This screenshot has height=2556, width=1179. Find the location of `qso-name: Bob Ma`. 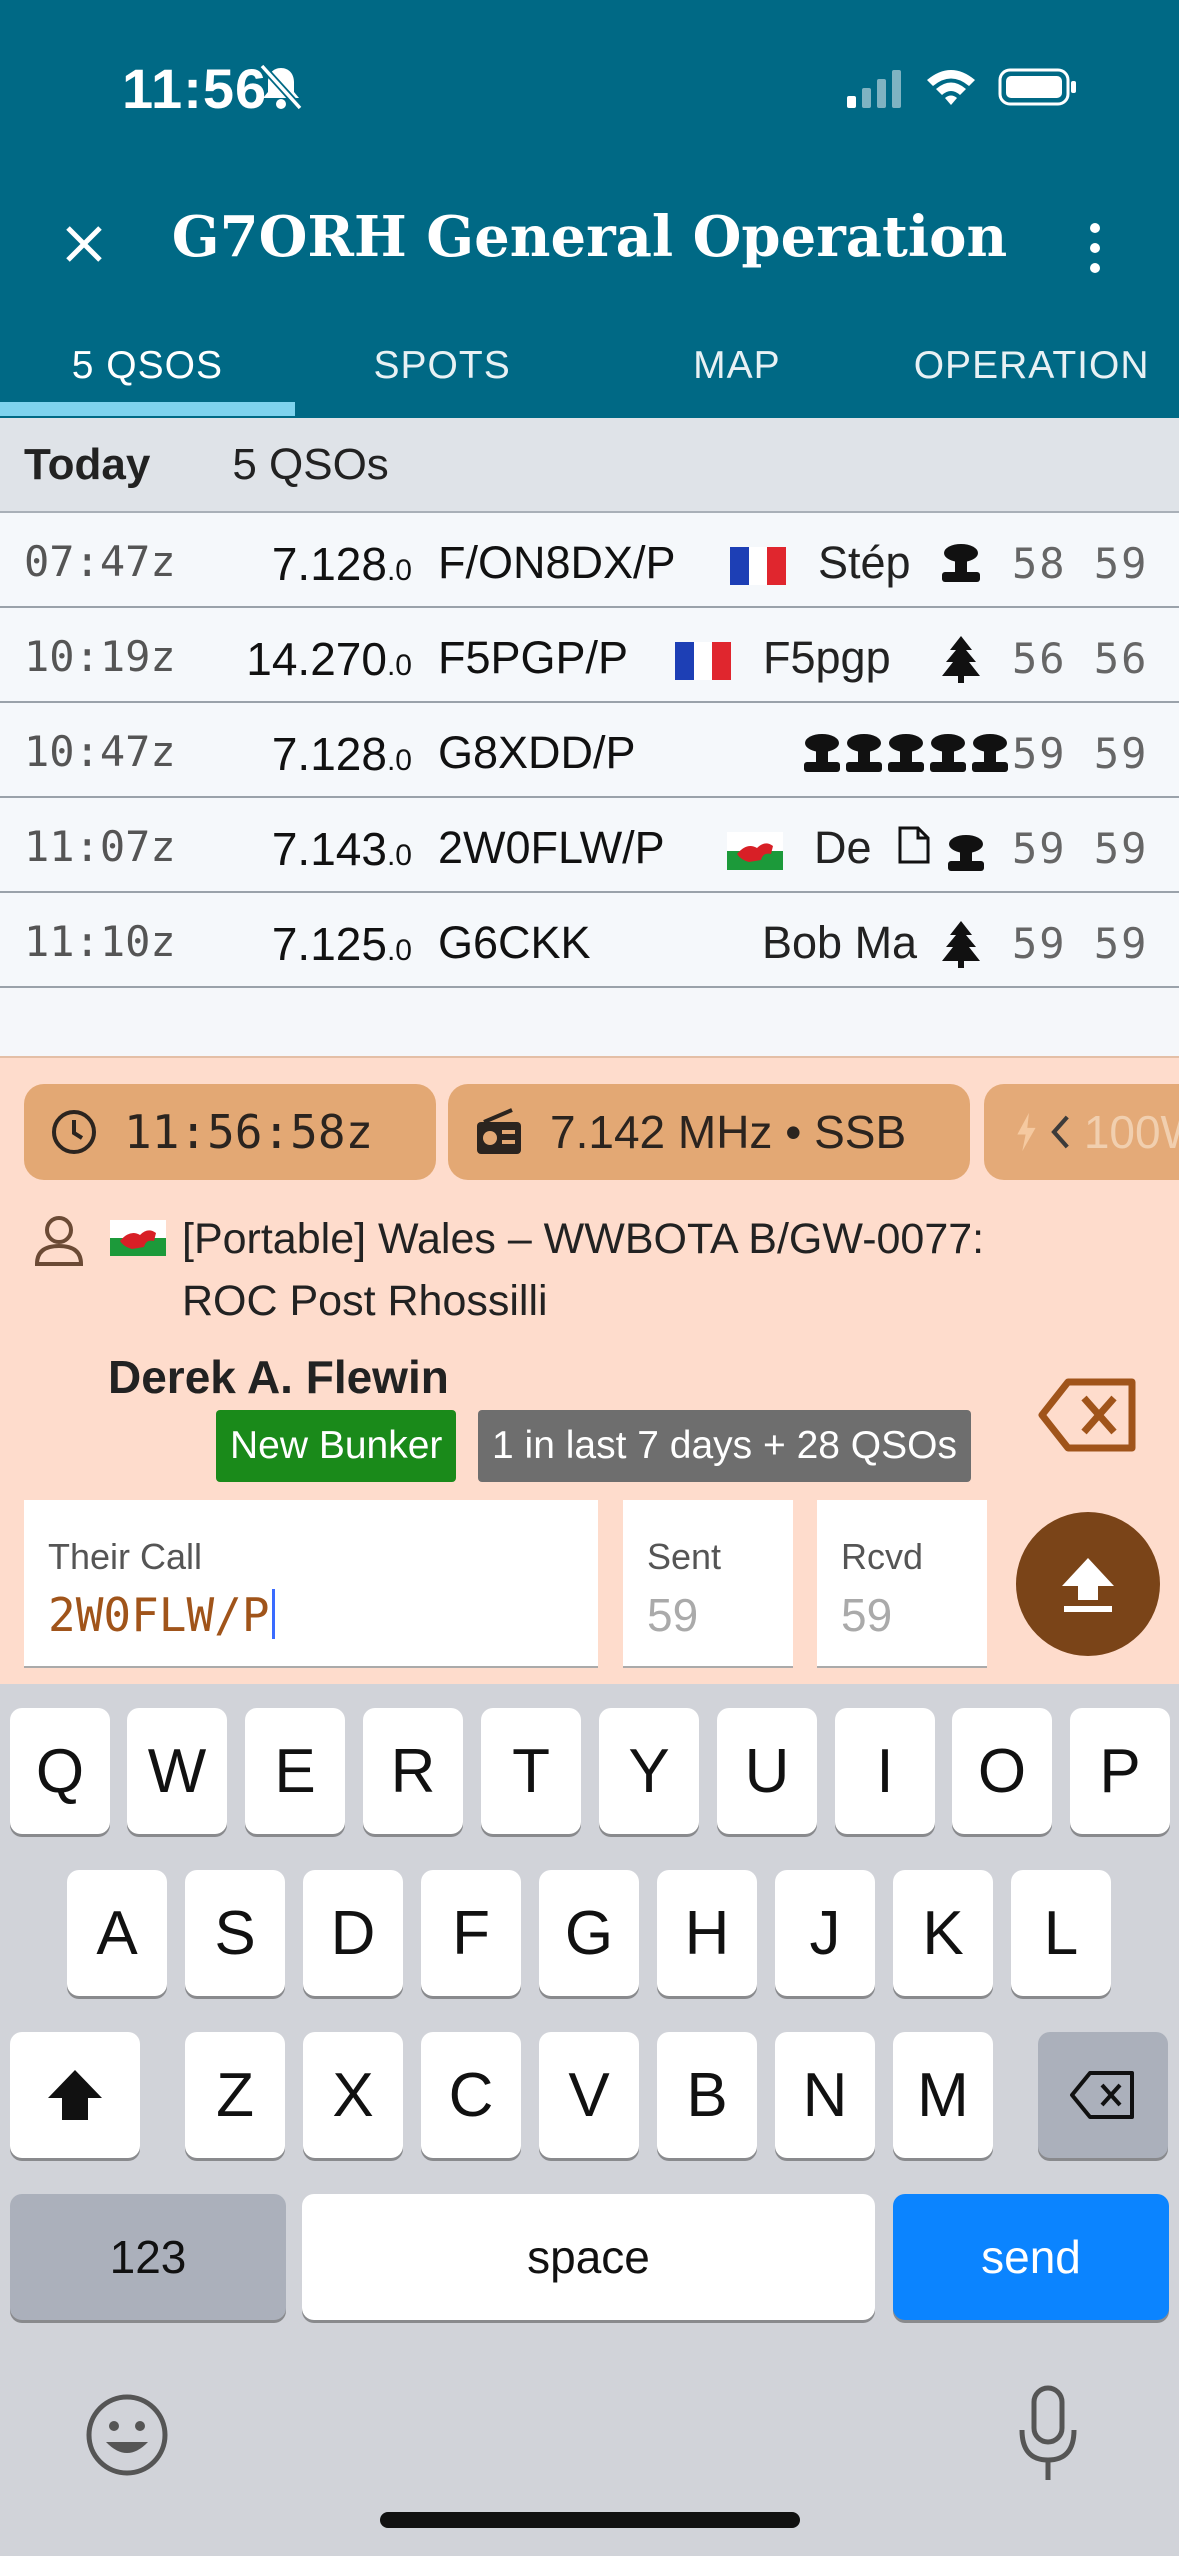

qso-name: Bob Ma is located at coordinates (840, 942).